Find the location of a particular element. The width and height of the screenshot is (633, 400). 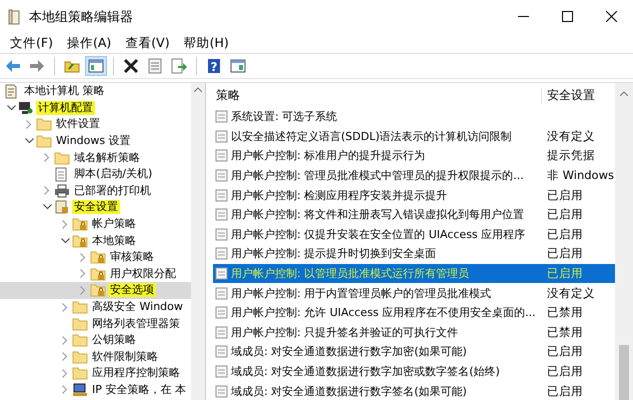

policy-row: 域成员: 对安全通道数据进行数字加密(如果可能) 已启用 is located at coordinates (414, 352).